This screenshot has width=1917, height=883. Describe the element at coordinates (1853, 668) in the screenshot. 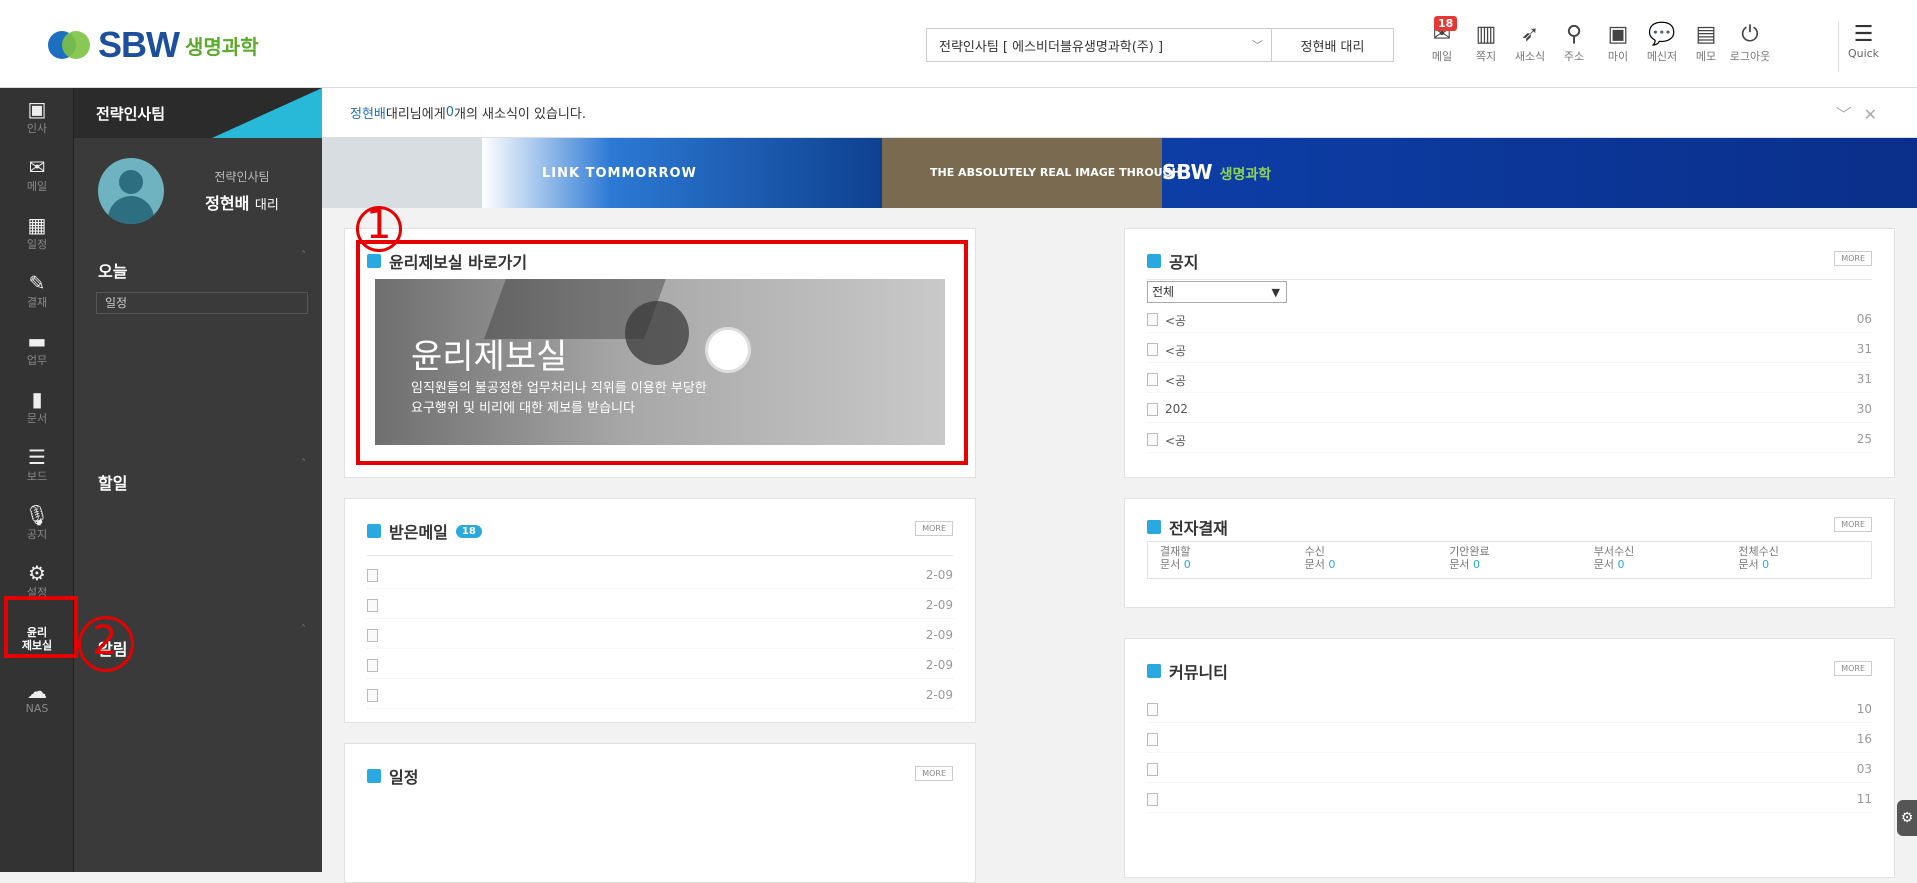

I see `community-more-button: MORE` at that location.